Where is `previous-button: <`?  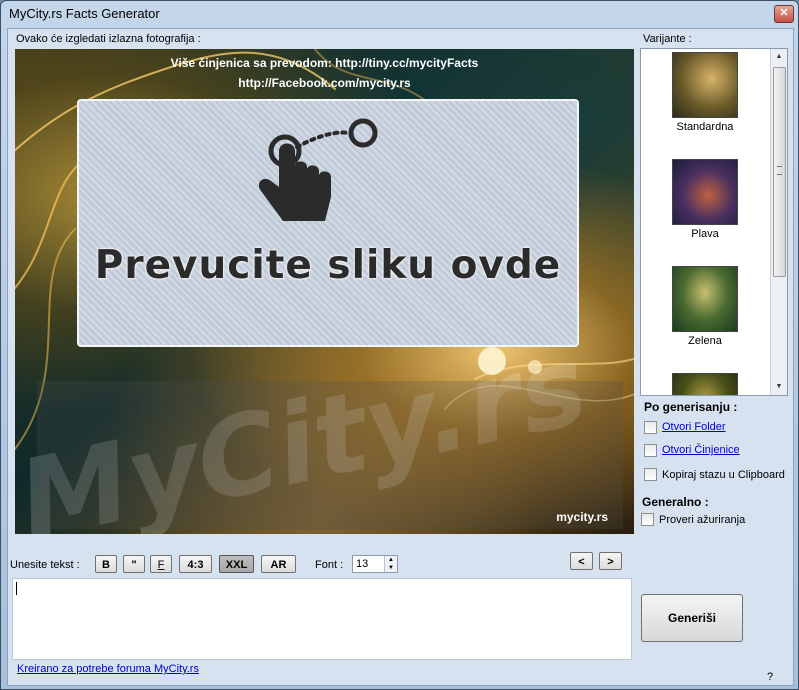 previous-button: < is located at coordinates (581, 561).